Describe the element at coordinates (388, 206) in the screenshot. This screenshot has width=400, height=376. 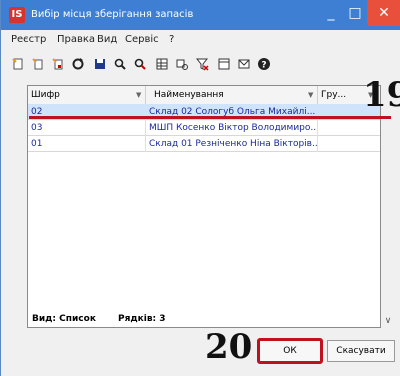
I see `vertical-scrollbar: ∨` at that location.